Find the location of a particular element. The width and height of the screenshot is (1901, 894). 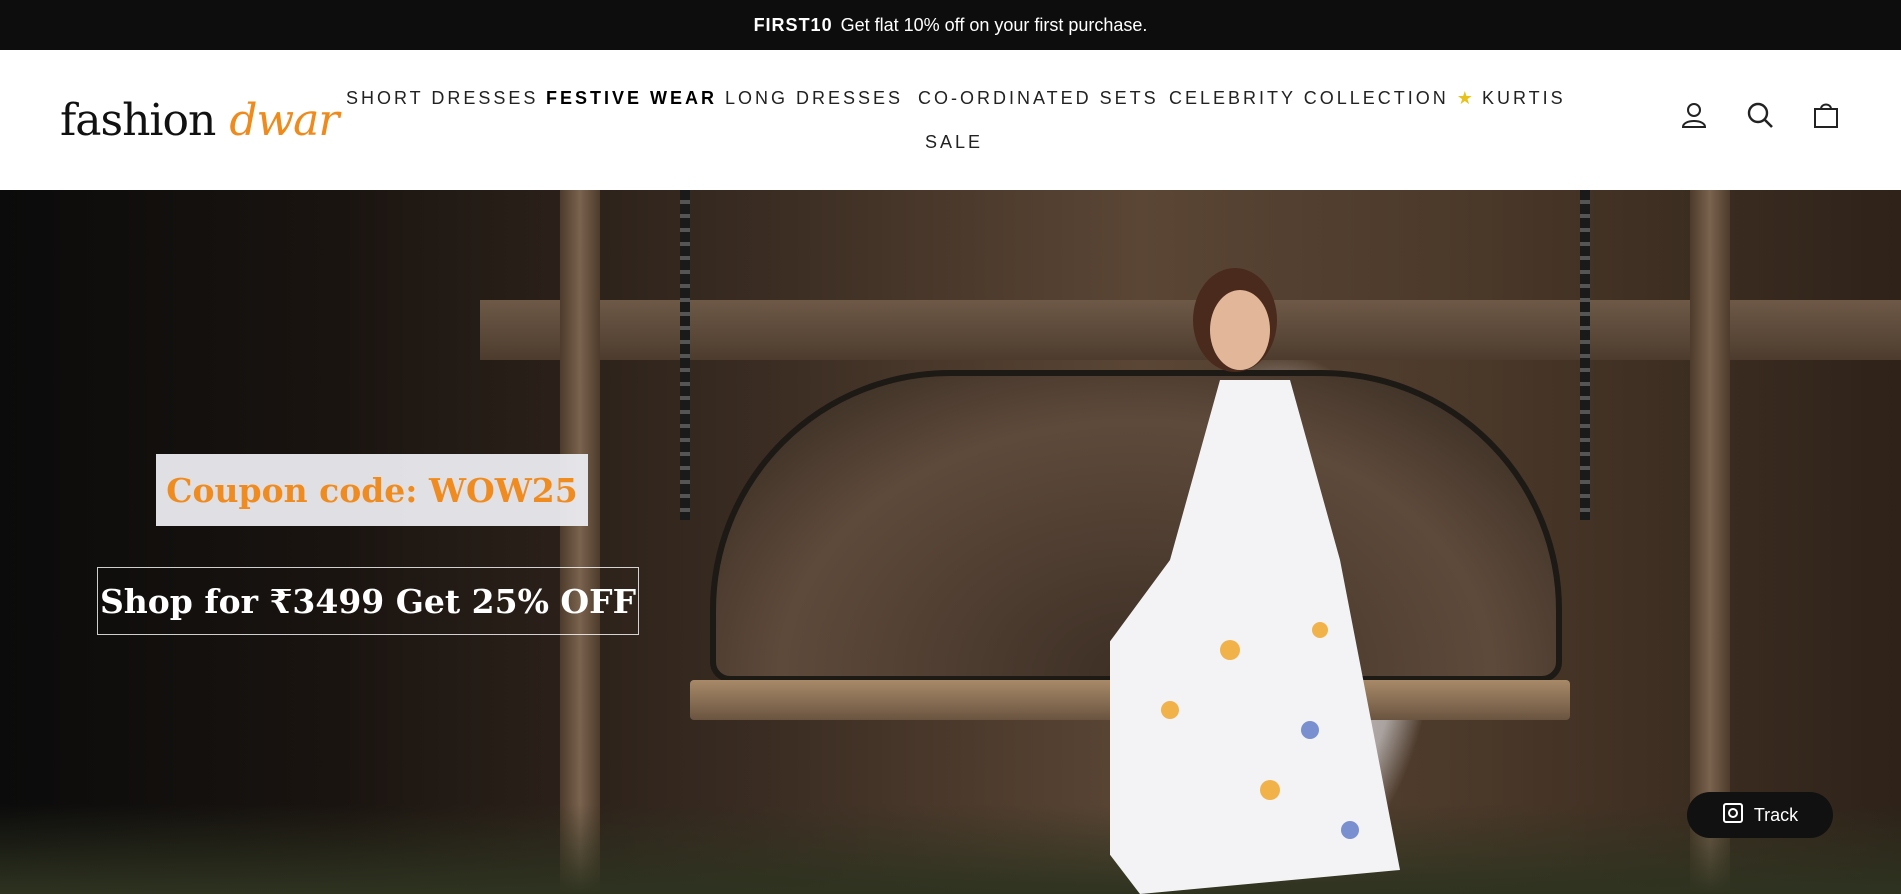

nav-long-dresses: LONG DRESSES is located at coordinates (814, 98).